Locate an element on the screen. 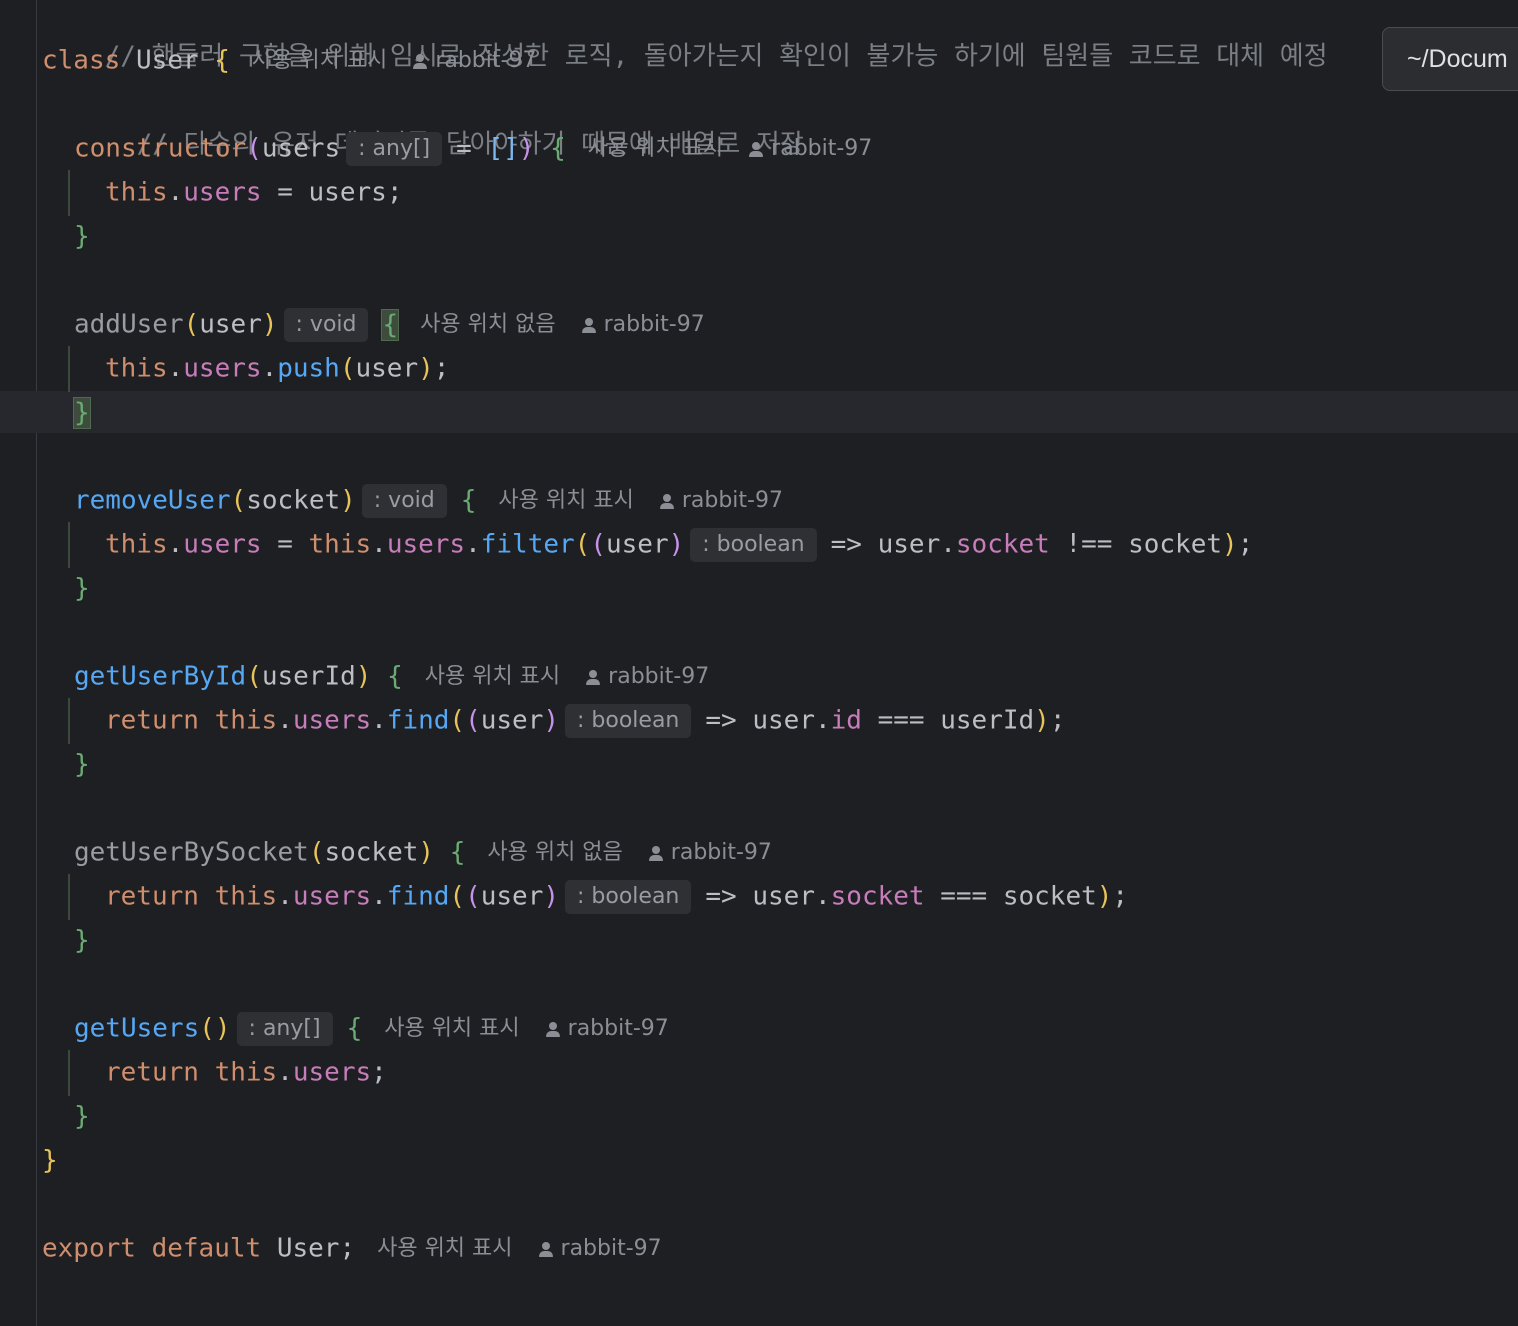 The height and width of the screenshot is (1326, 1518). tooltip-path: ~/Docum is located at coordinates (1457, 59).